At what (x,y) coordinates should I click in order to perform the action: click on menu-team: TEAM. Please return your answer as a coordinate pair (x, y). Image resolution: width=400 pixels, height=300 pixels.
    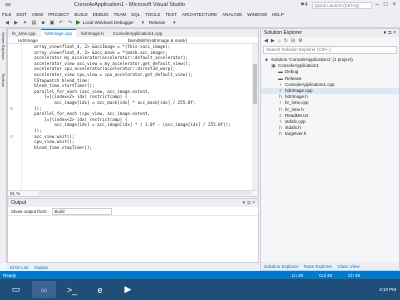
    Looking at the image, I should click on (120, 14).